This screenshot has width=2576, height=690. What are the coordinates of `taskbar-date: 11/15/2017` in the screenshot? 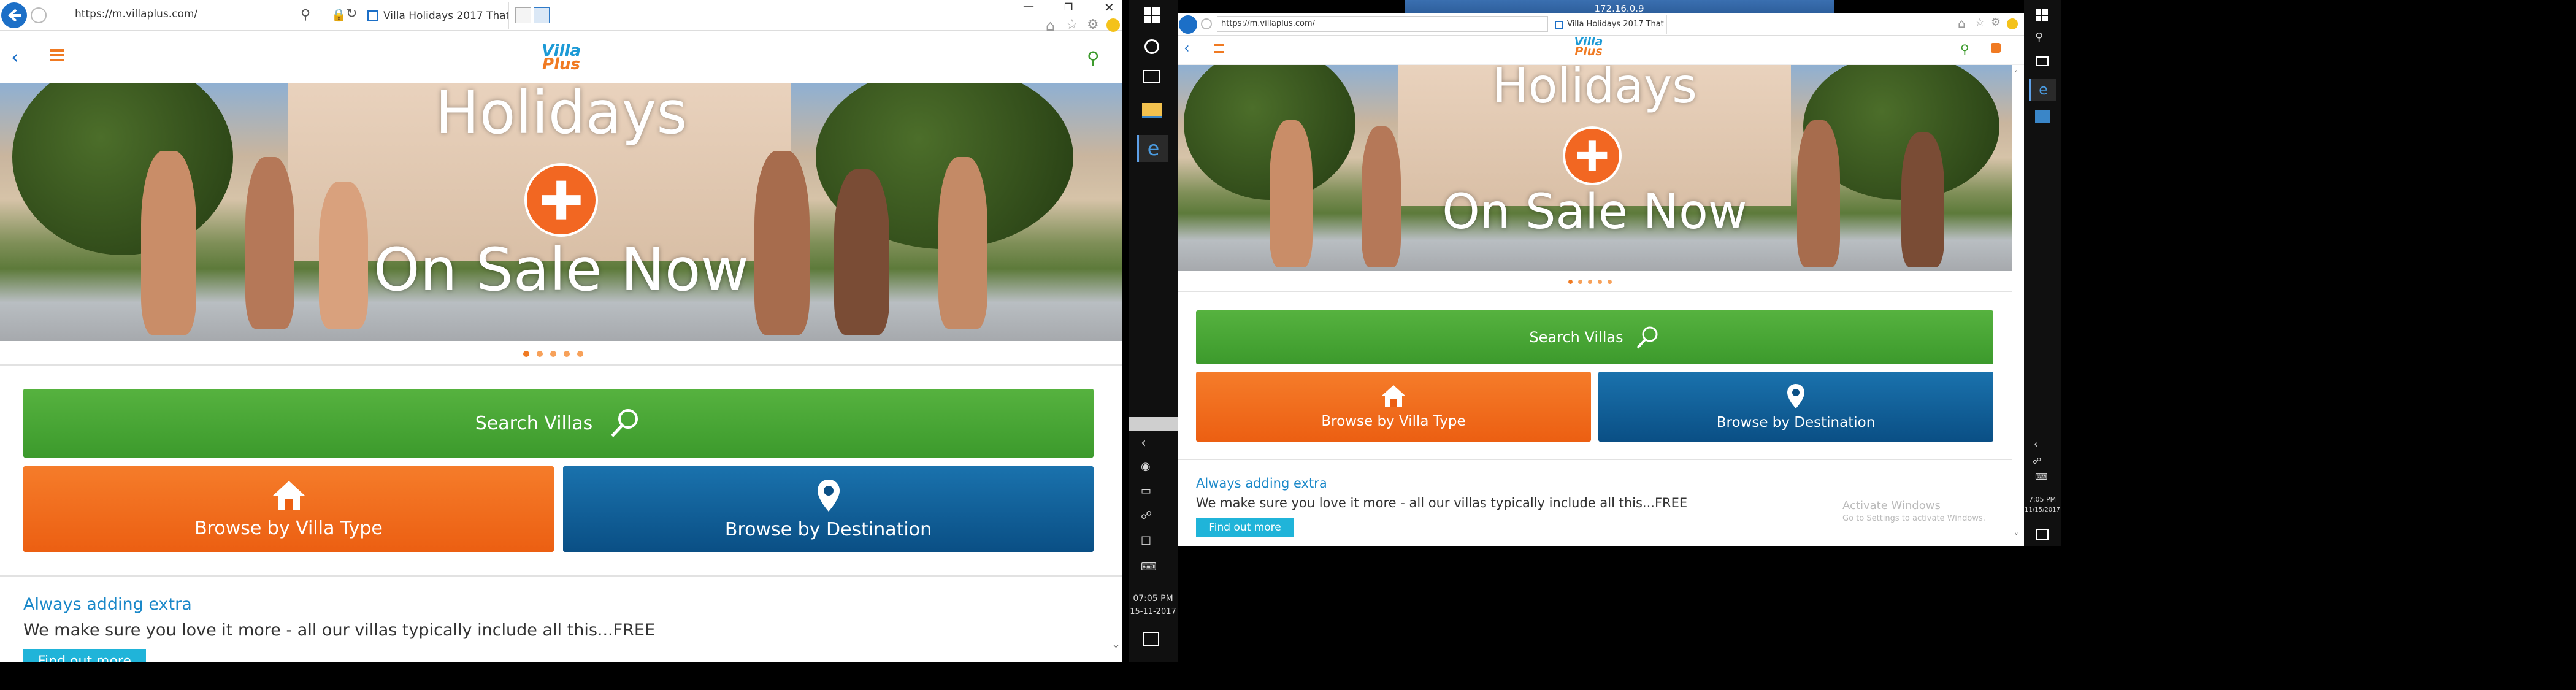 It's located at (2042, 510).